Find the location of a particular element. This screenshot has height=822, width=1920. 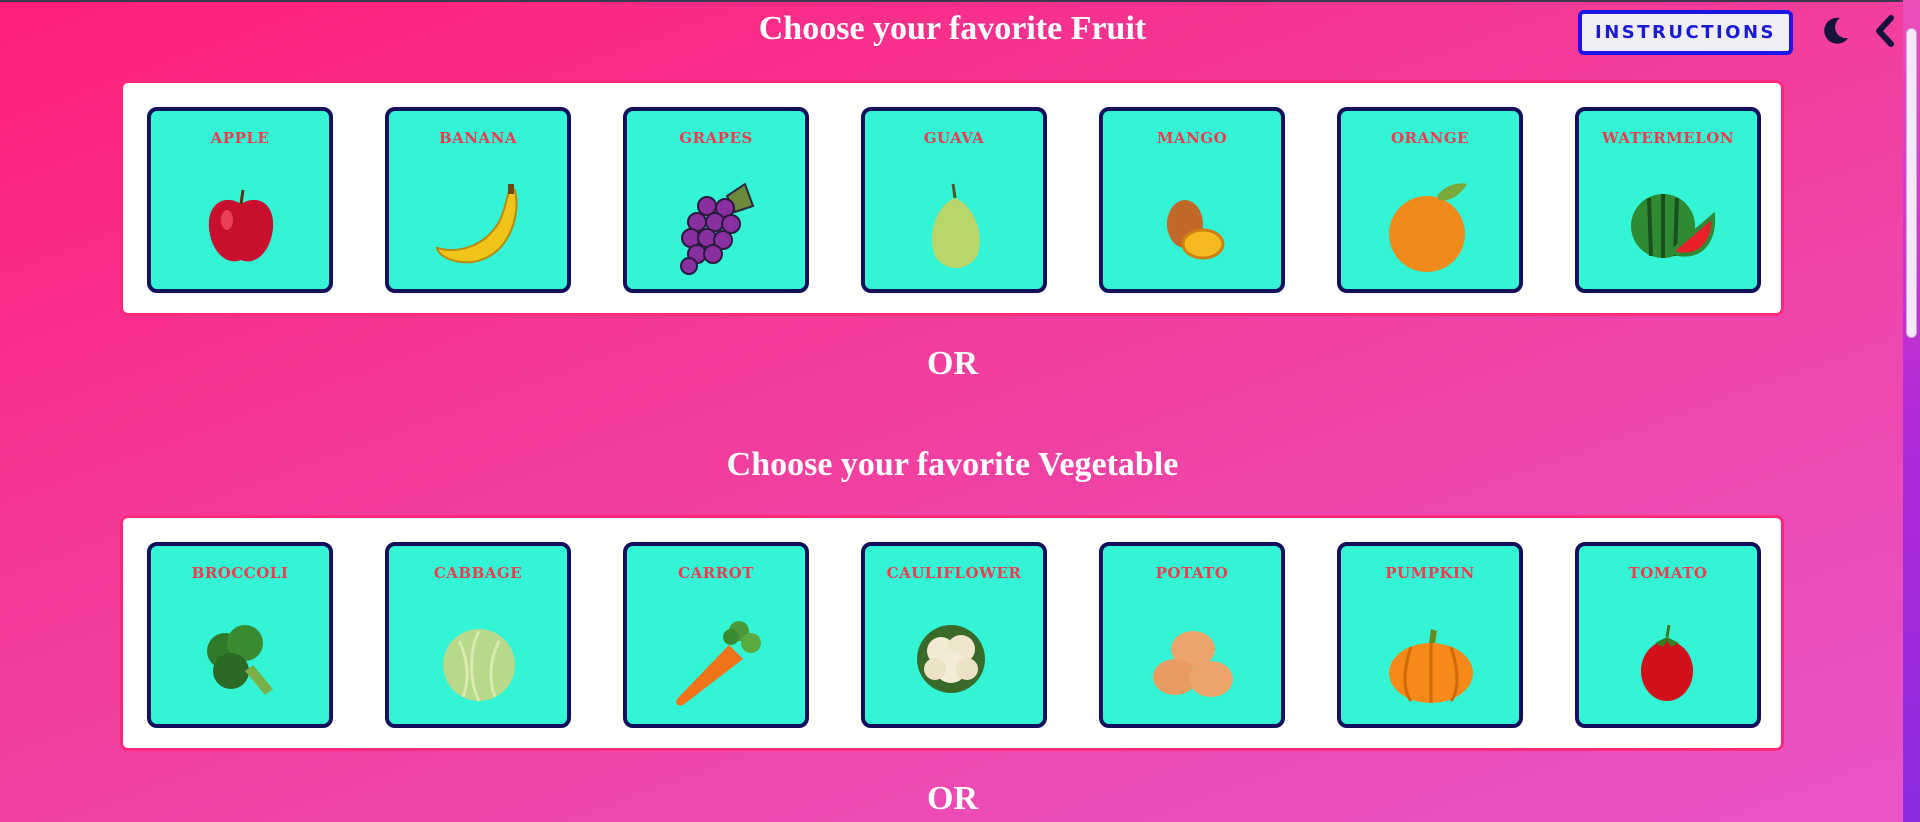

fruit-card-watermelon: WATERMELON is located at coordinates (1668, 200).